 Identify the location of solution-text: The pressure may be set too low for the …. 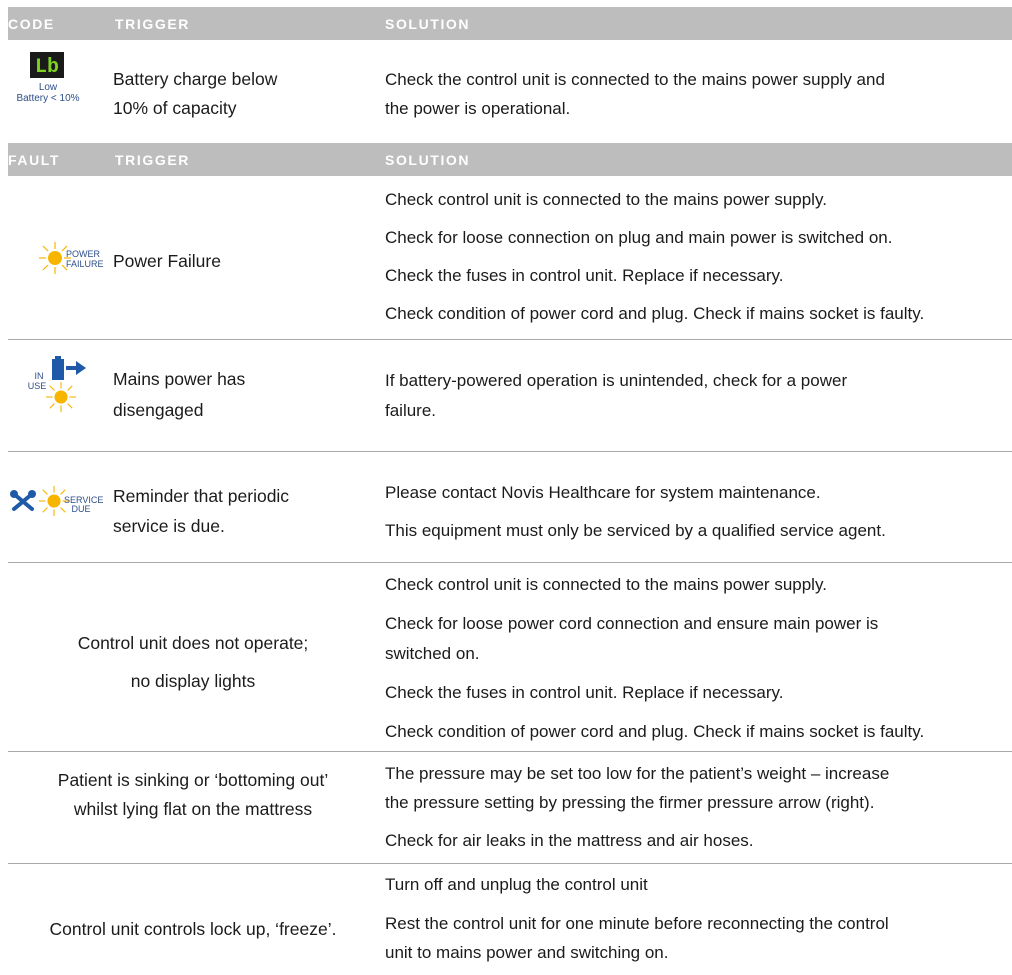
(637, 773).